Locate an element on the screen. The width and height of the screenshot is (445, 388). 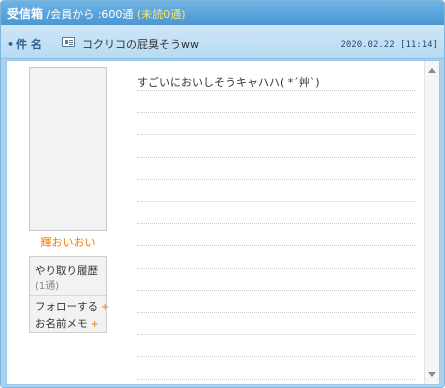
sender-nickname: 輝おいおい is located at coordinates (68, 242).